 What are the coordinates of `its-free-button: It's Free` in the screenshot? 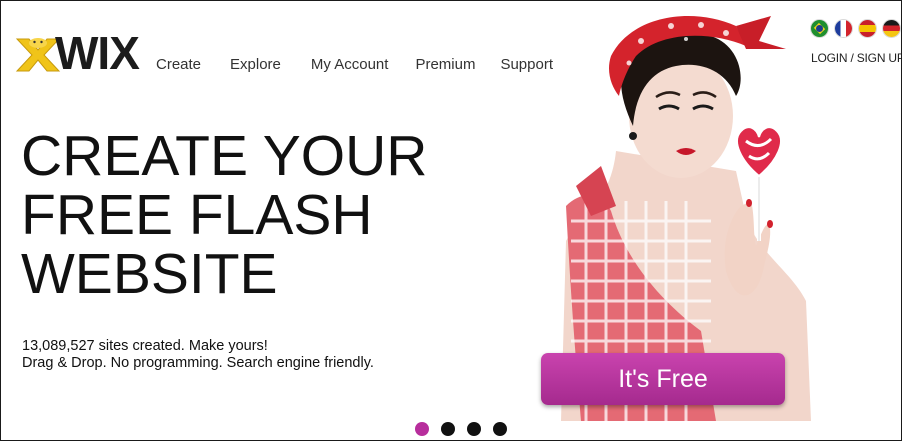 It's located at (663, 379).